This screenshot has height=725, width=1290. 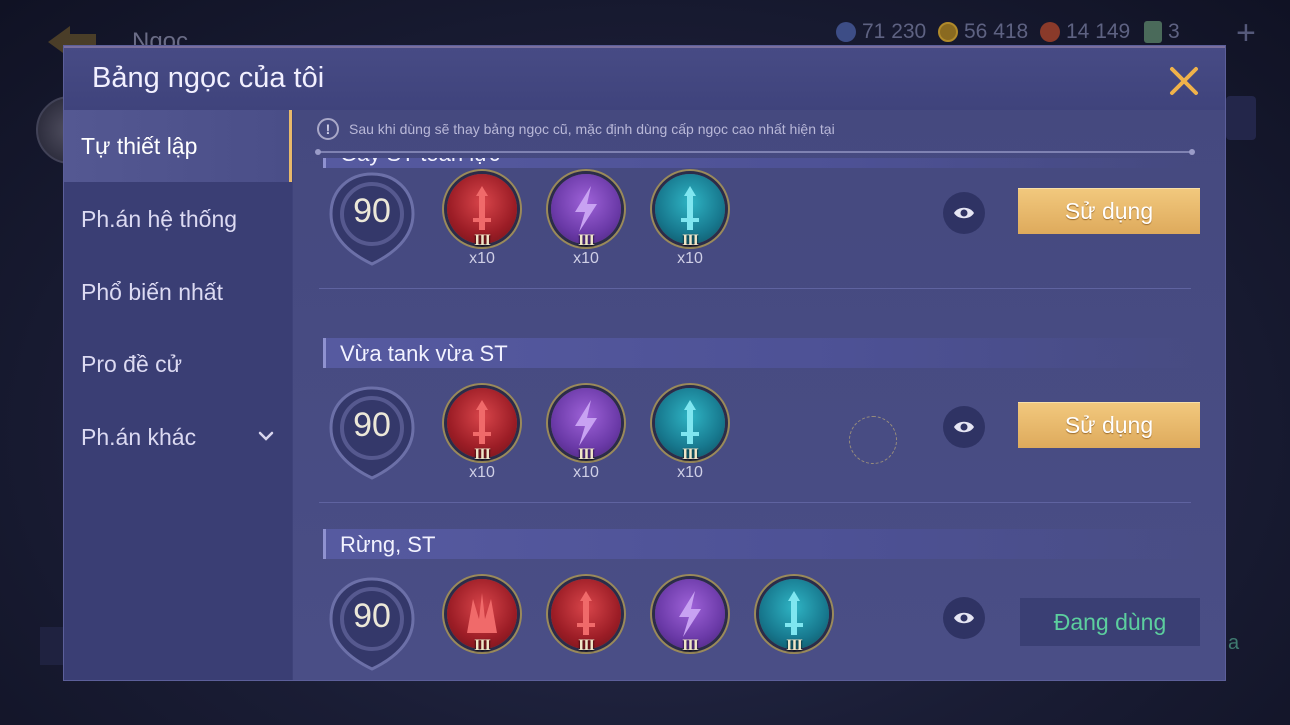 I want to click on currency-red-crystal: 14 149, so click(x=1085, y=32).